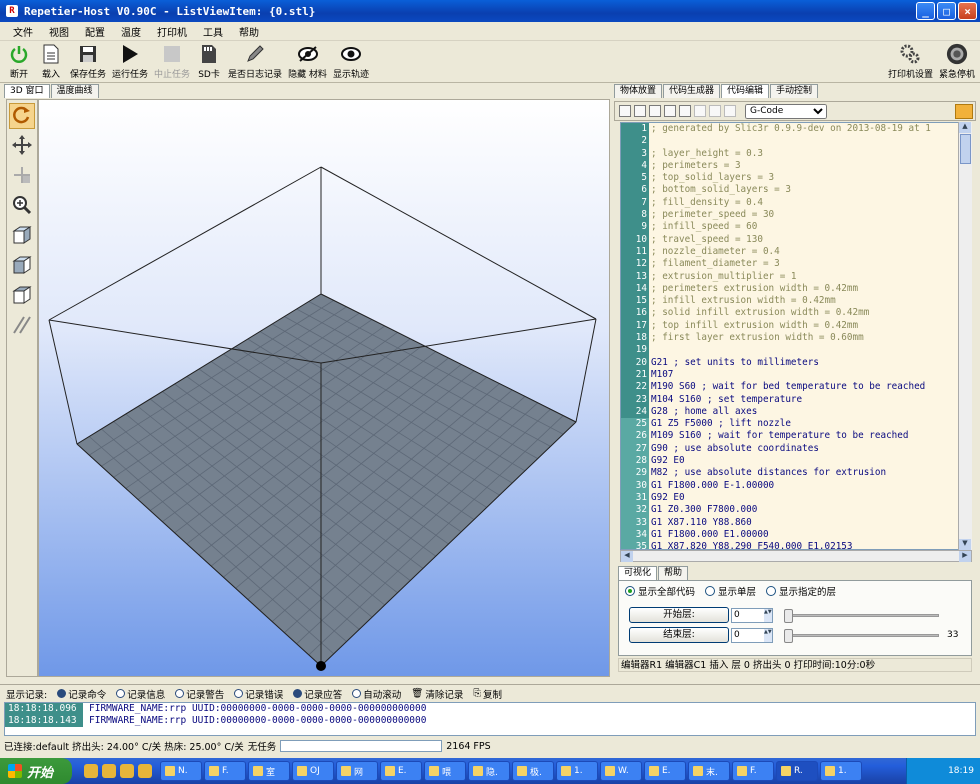 The width and height of the screenshot is (980, 784). What do you see at coordinates (249, 31) in the screenshot?
I see `menu-help: 帮助` at bounding box center [249, 31].